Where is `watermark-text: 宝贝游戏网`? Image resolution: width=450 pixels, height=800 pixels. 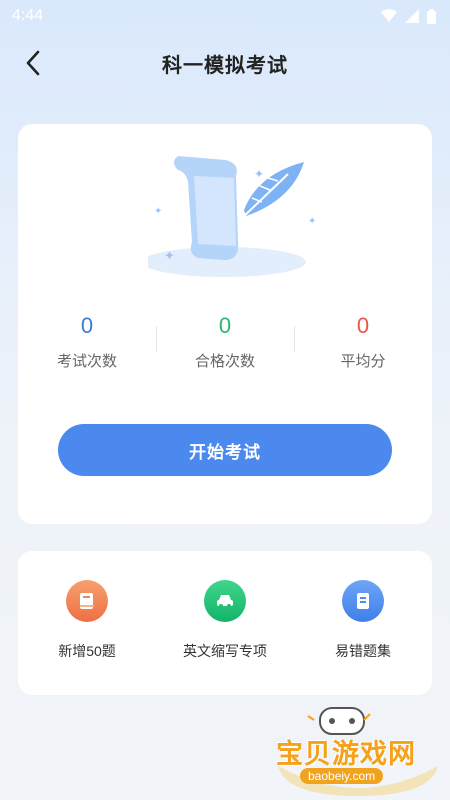 watermark-text: 宝贝游戏网 is located at coordinates (346, 754).